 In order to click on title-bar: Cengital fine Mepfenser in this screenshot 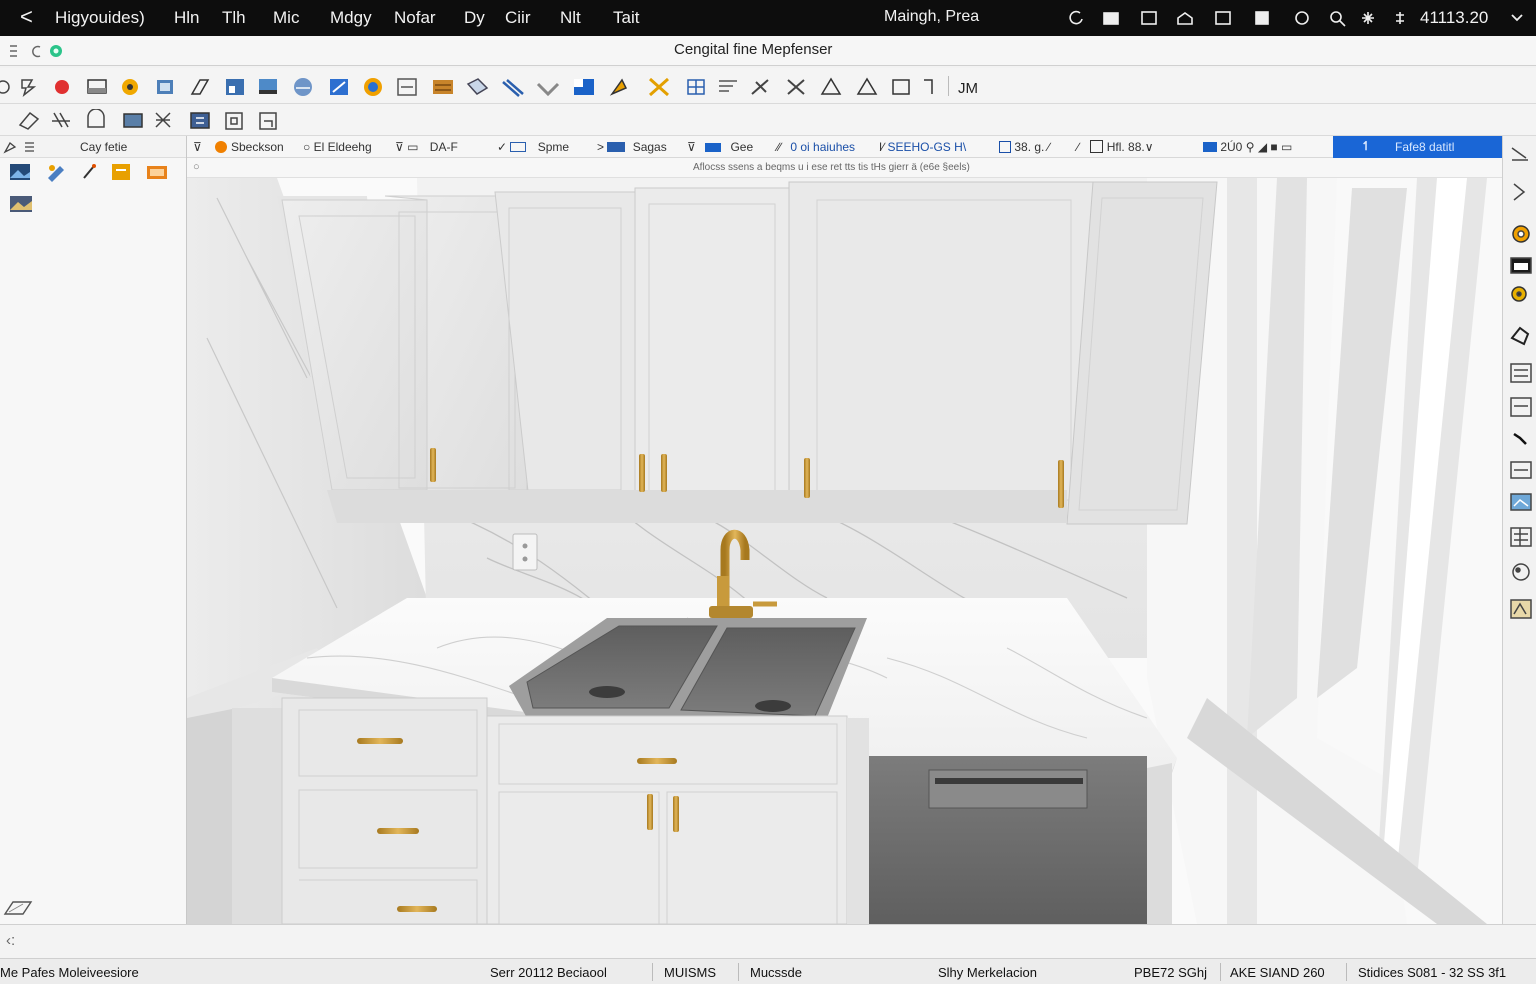, I will do `click(768, 51)`.